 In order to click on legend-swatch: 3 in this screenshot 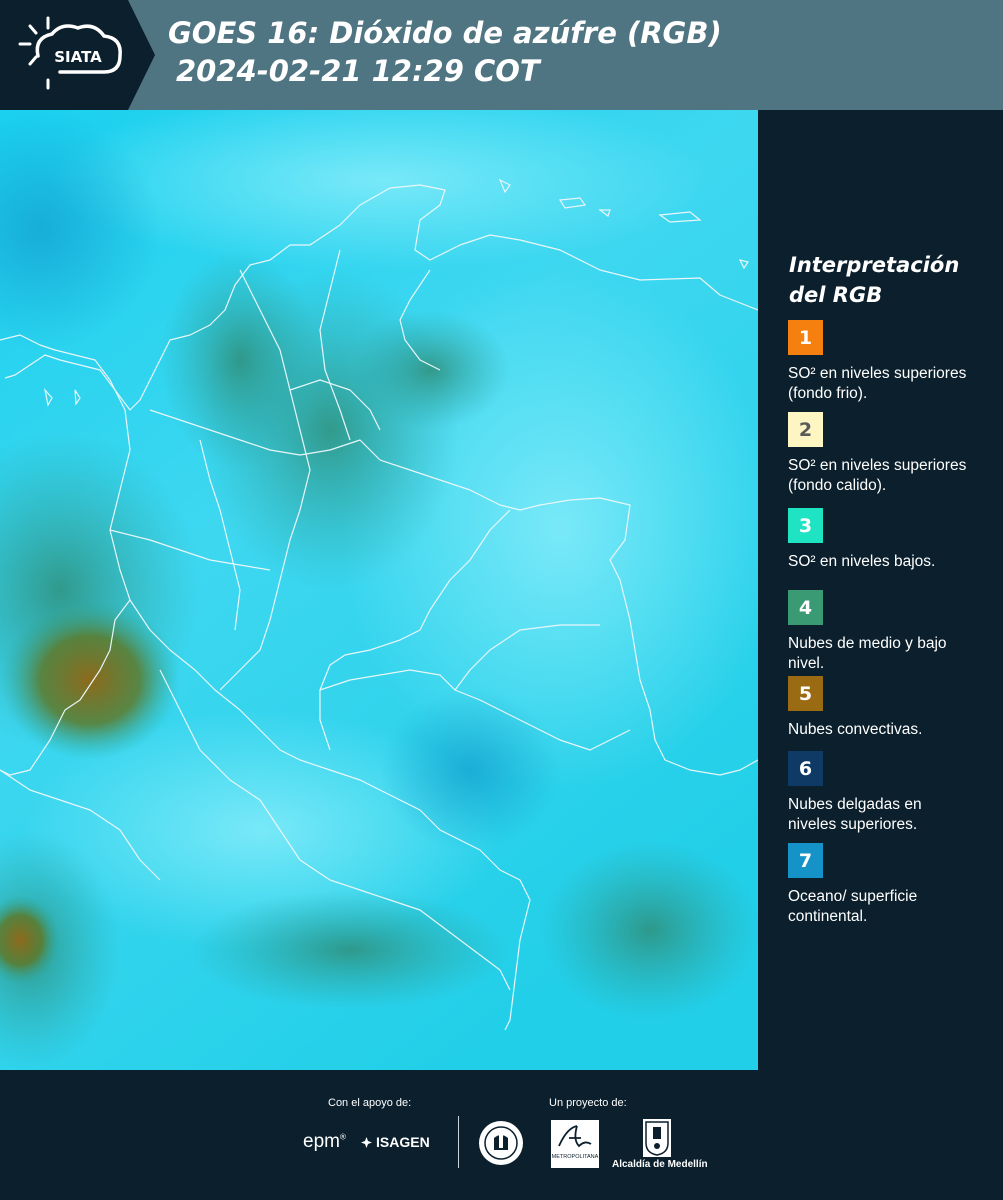, I will do `click(805, 525)`.